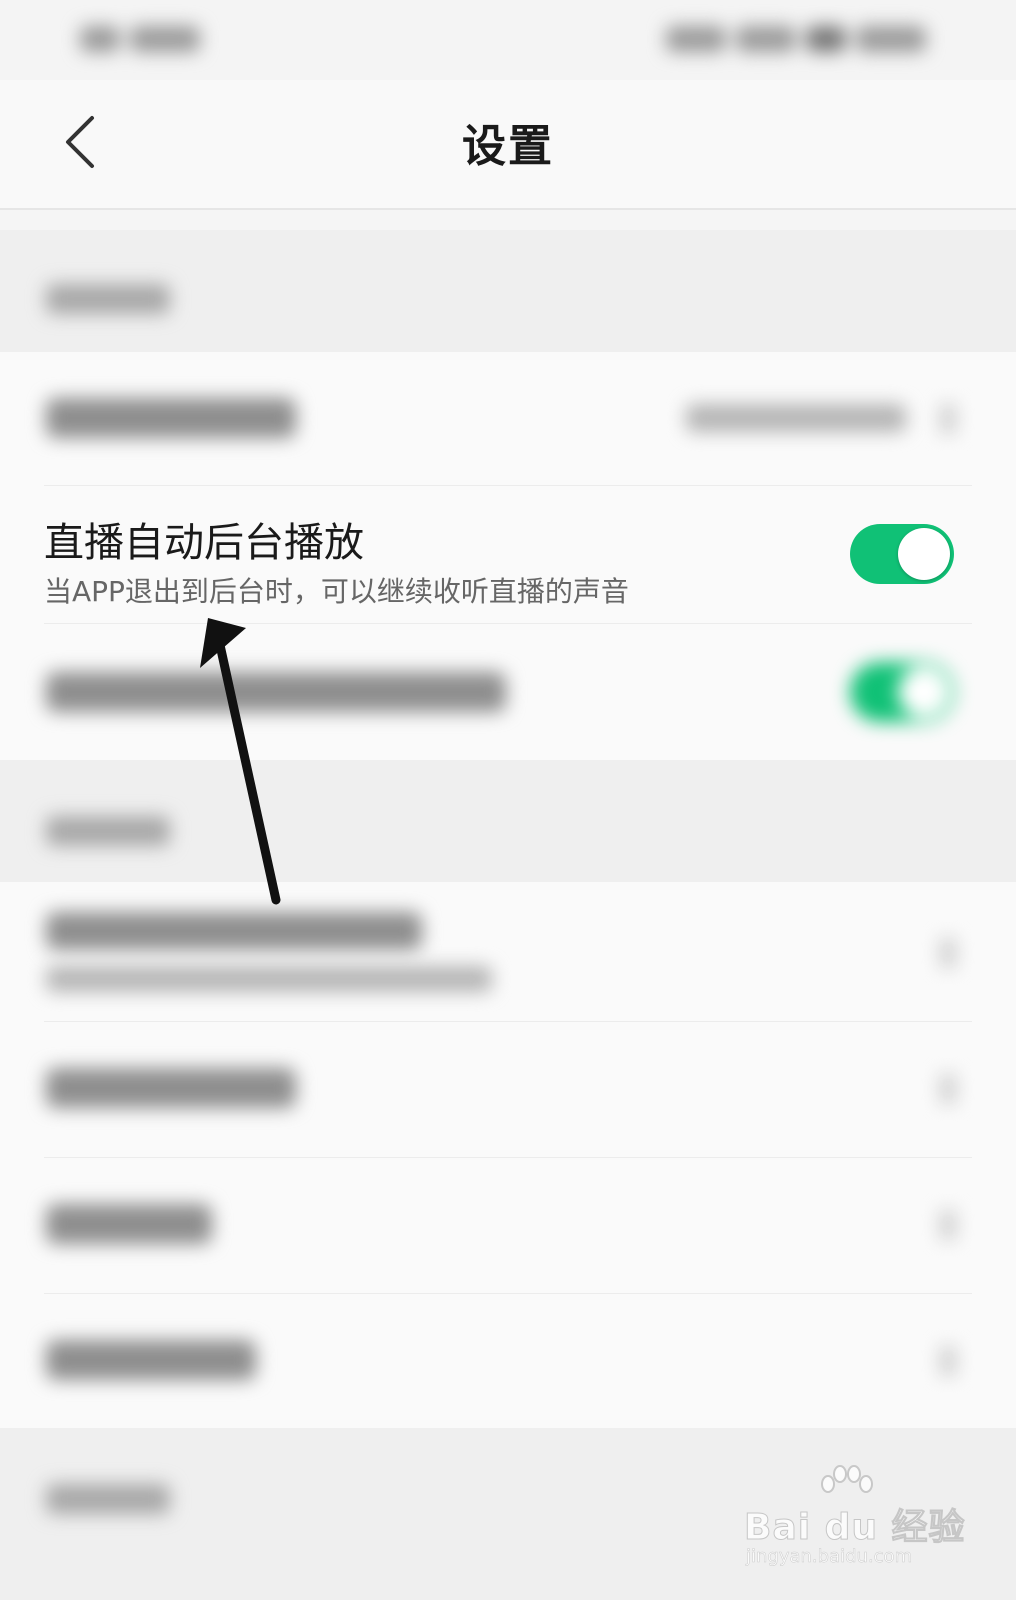  I want to click on live-background-play-toggle, so click(902, 554).